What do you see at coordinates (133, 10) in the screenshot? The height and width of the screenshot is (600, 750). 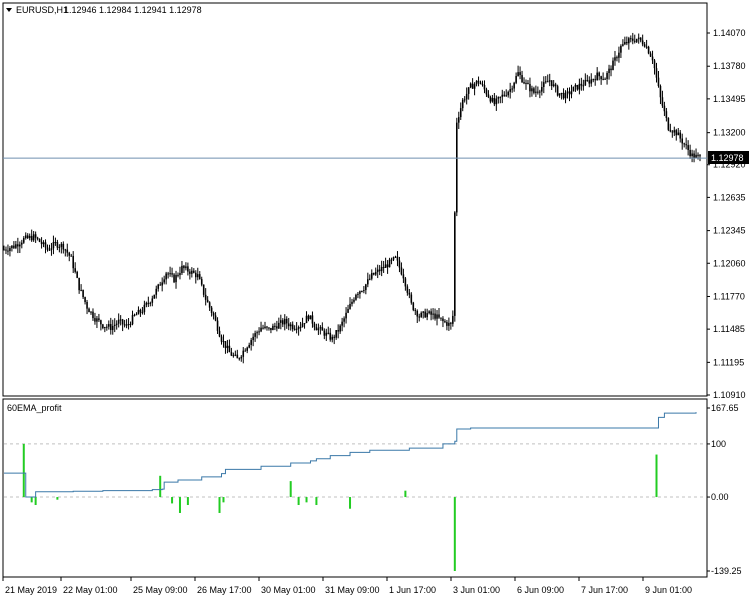 I see `ohlc-values: 1.12946 1.12984 1.12941 1.12978` at bounding box center [133, 10].